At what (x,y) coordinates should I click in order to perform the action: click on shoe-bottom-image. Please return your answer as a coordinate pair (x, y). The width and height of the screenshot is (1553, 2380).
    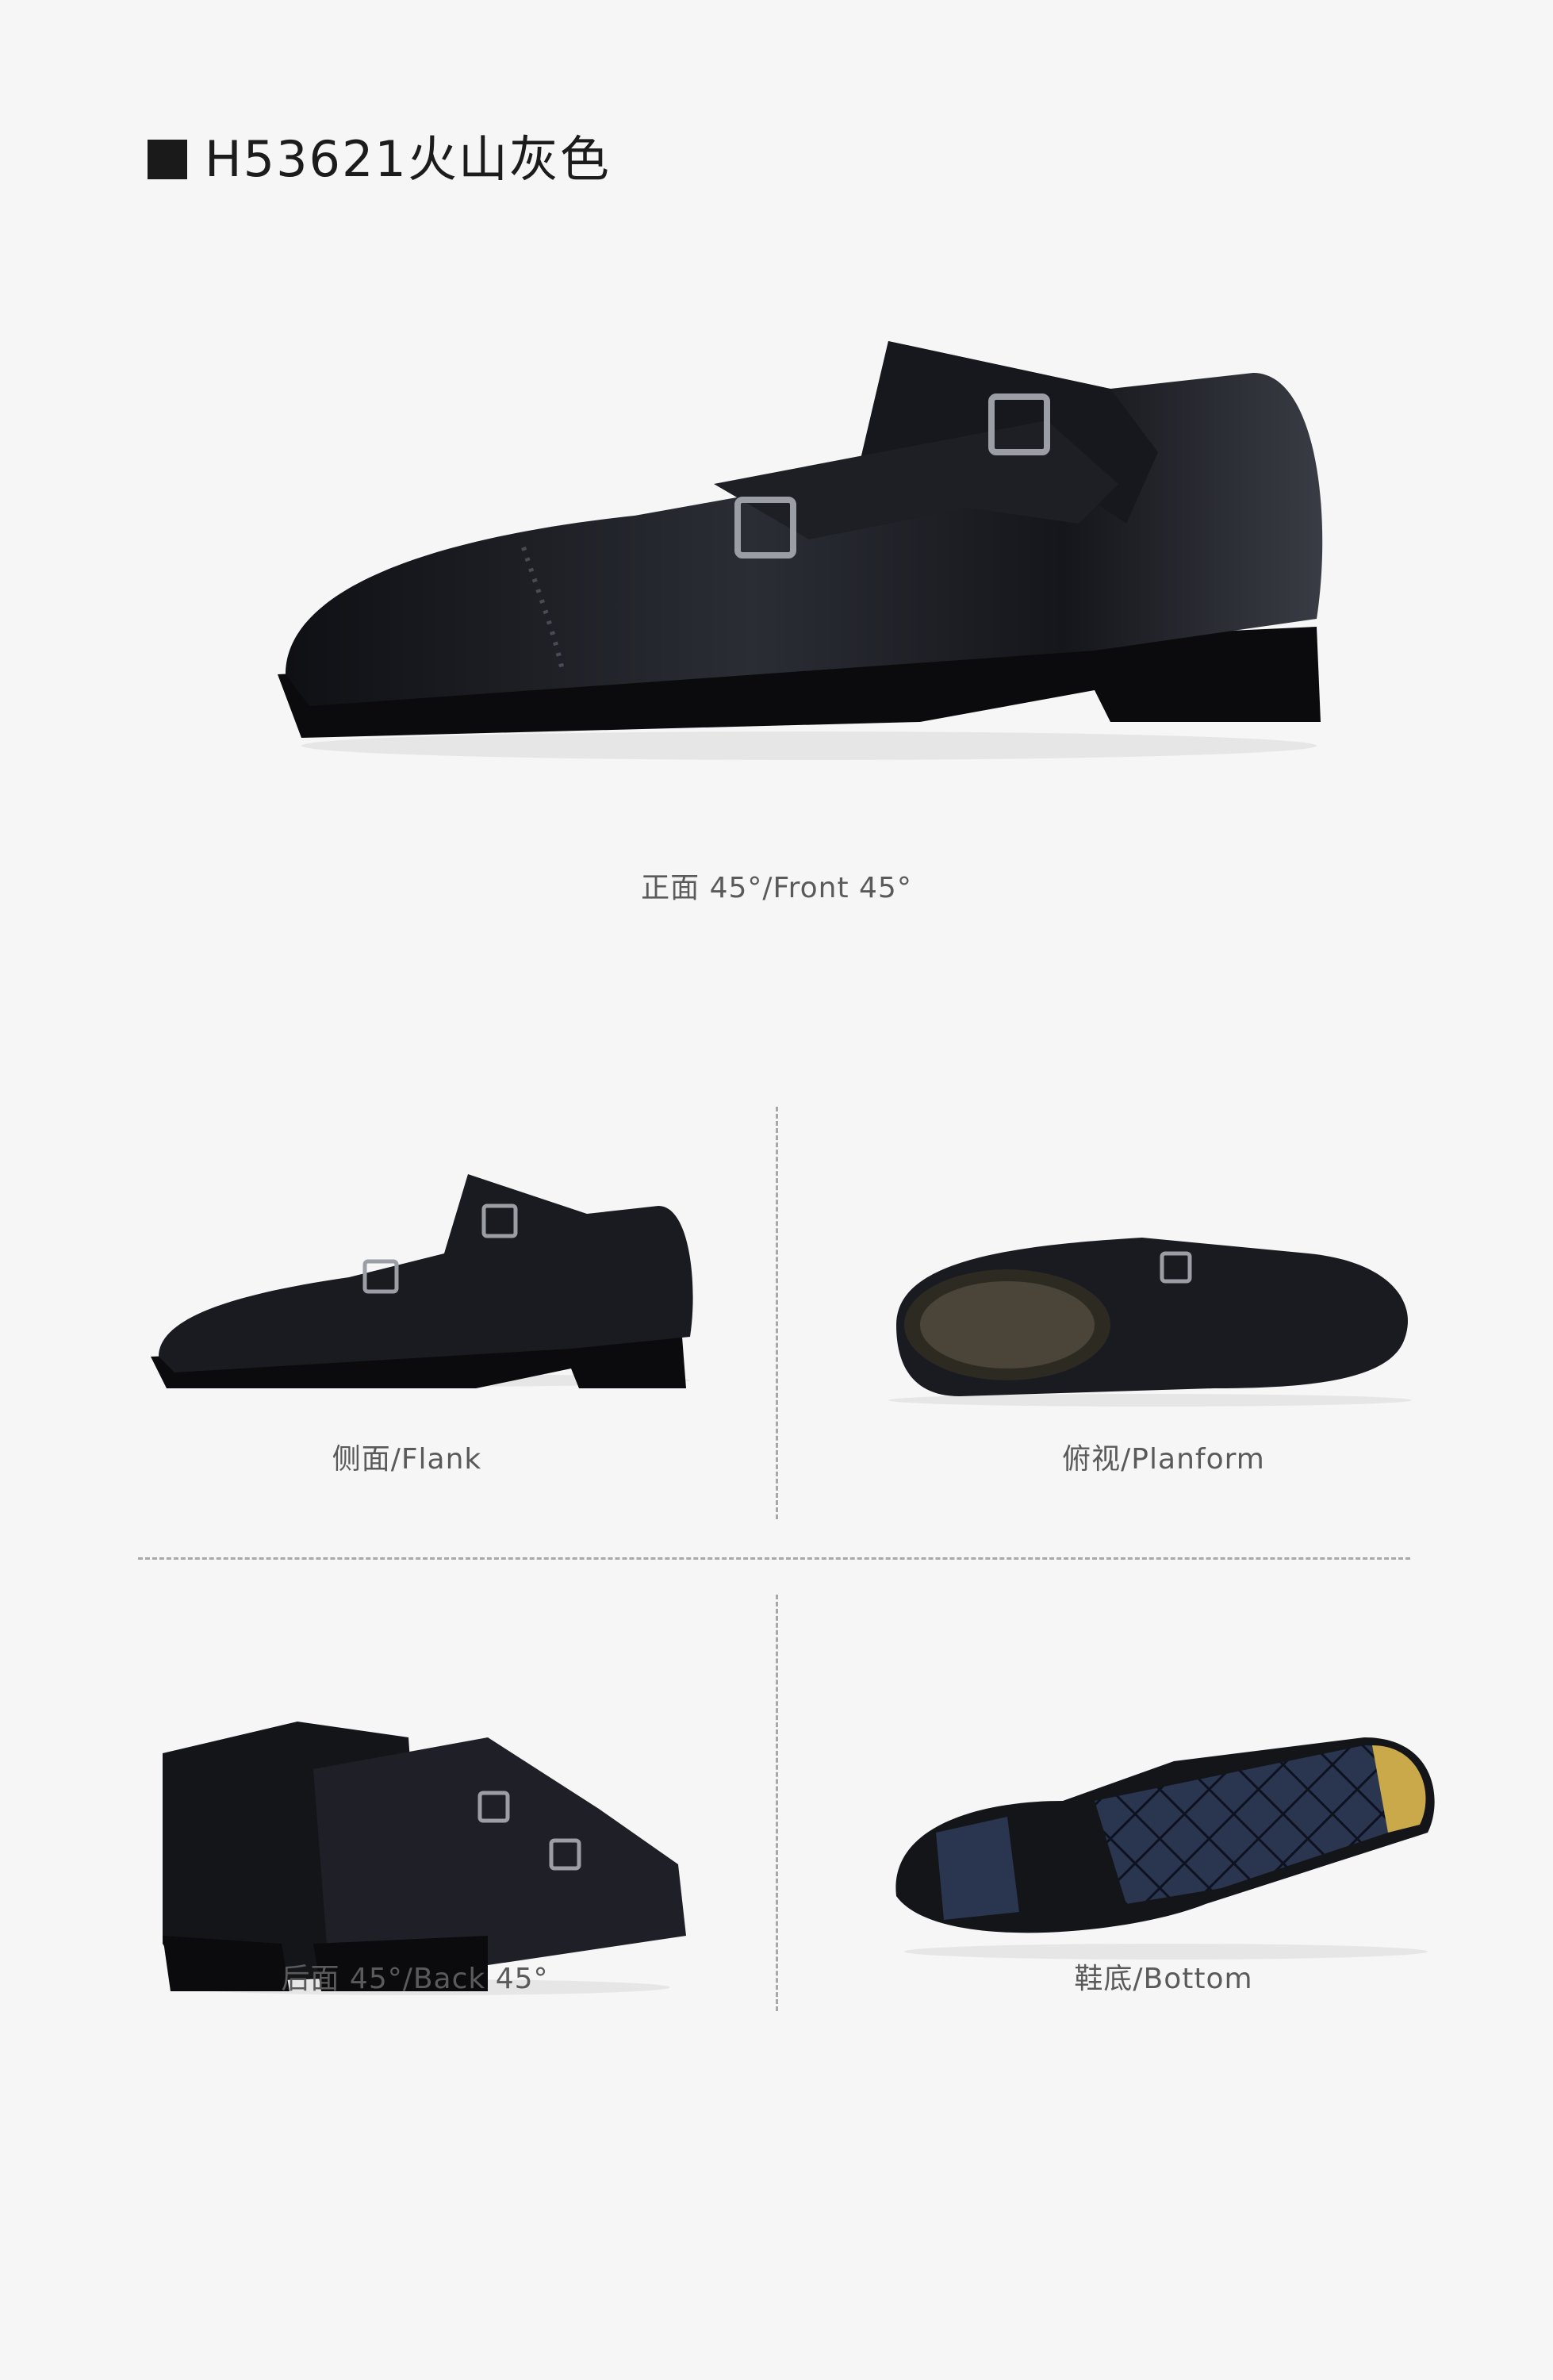
    Looking at the image, I should click on (1165, 1848).